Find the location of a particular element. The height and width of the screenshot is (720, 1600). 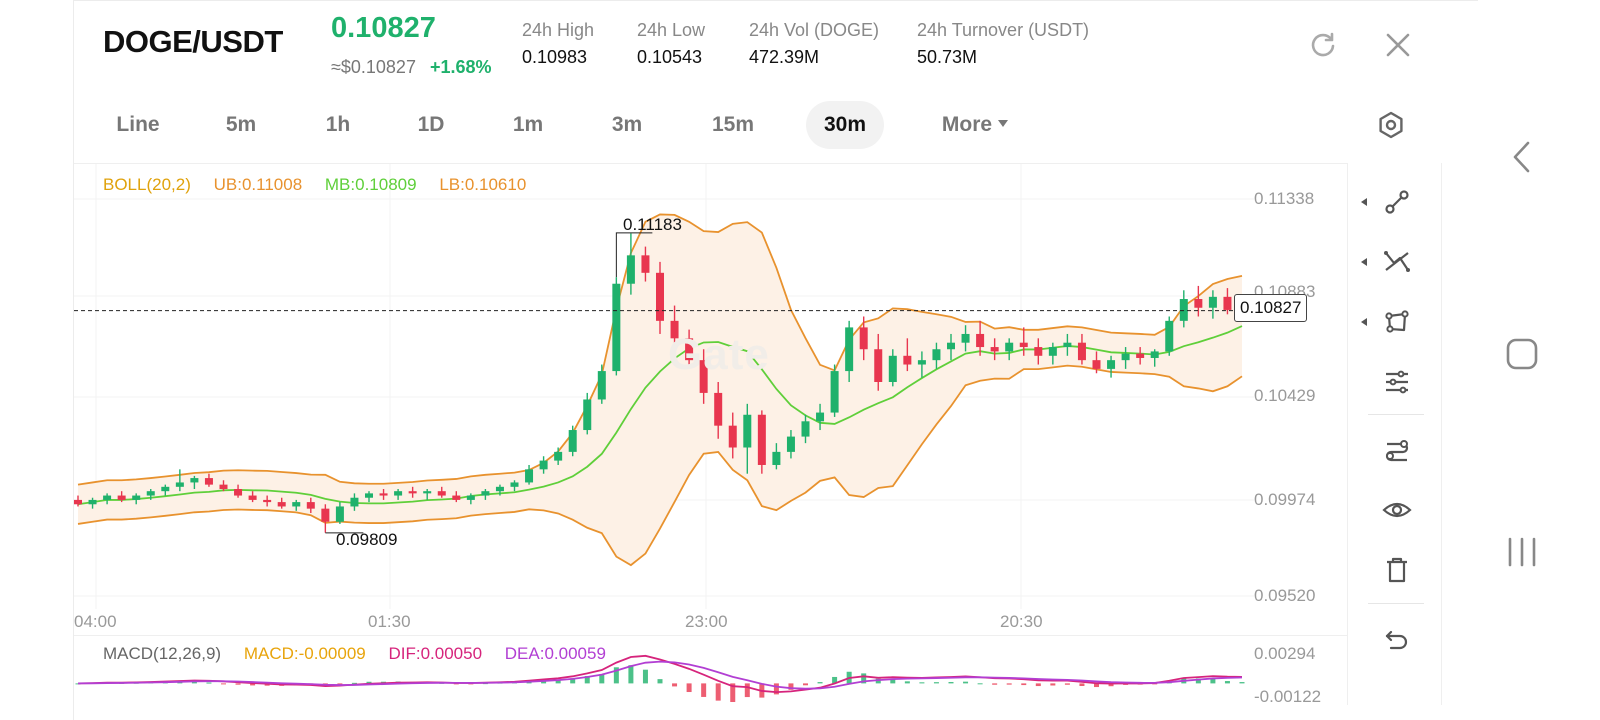

line-tool-icon is located at coordinates (1397, 202).